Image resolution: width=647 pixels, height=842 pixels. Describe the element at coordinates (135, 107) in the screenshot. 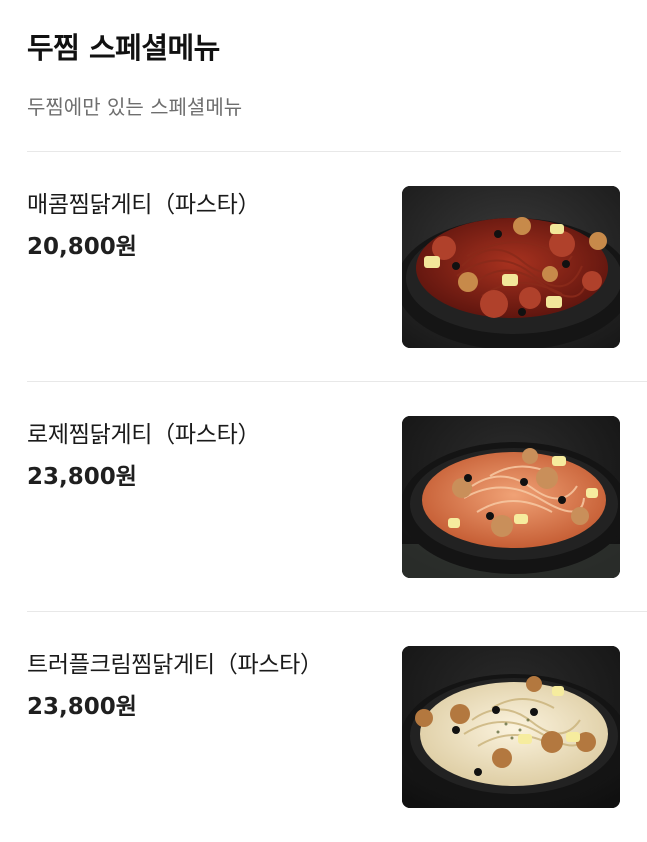

I see `section-subtitle: 두찜에만 있는 스페셜메뉴` at that location.